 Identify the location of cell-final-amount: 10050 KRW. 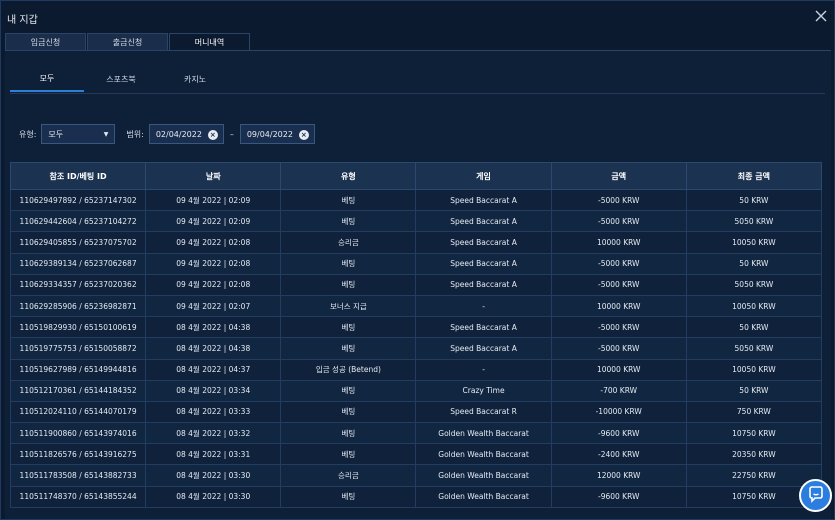
(753, 306).